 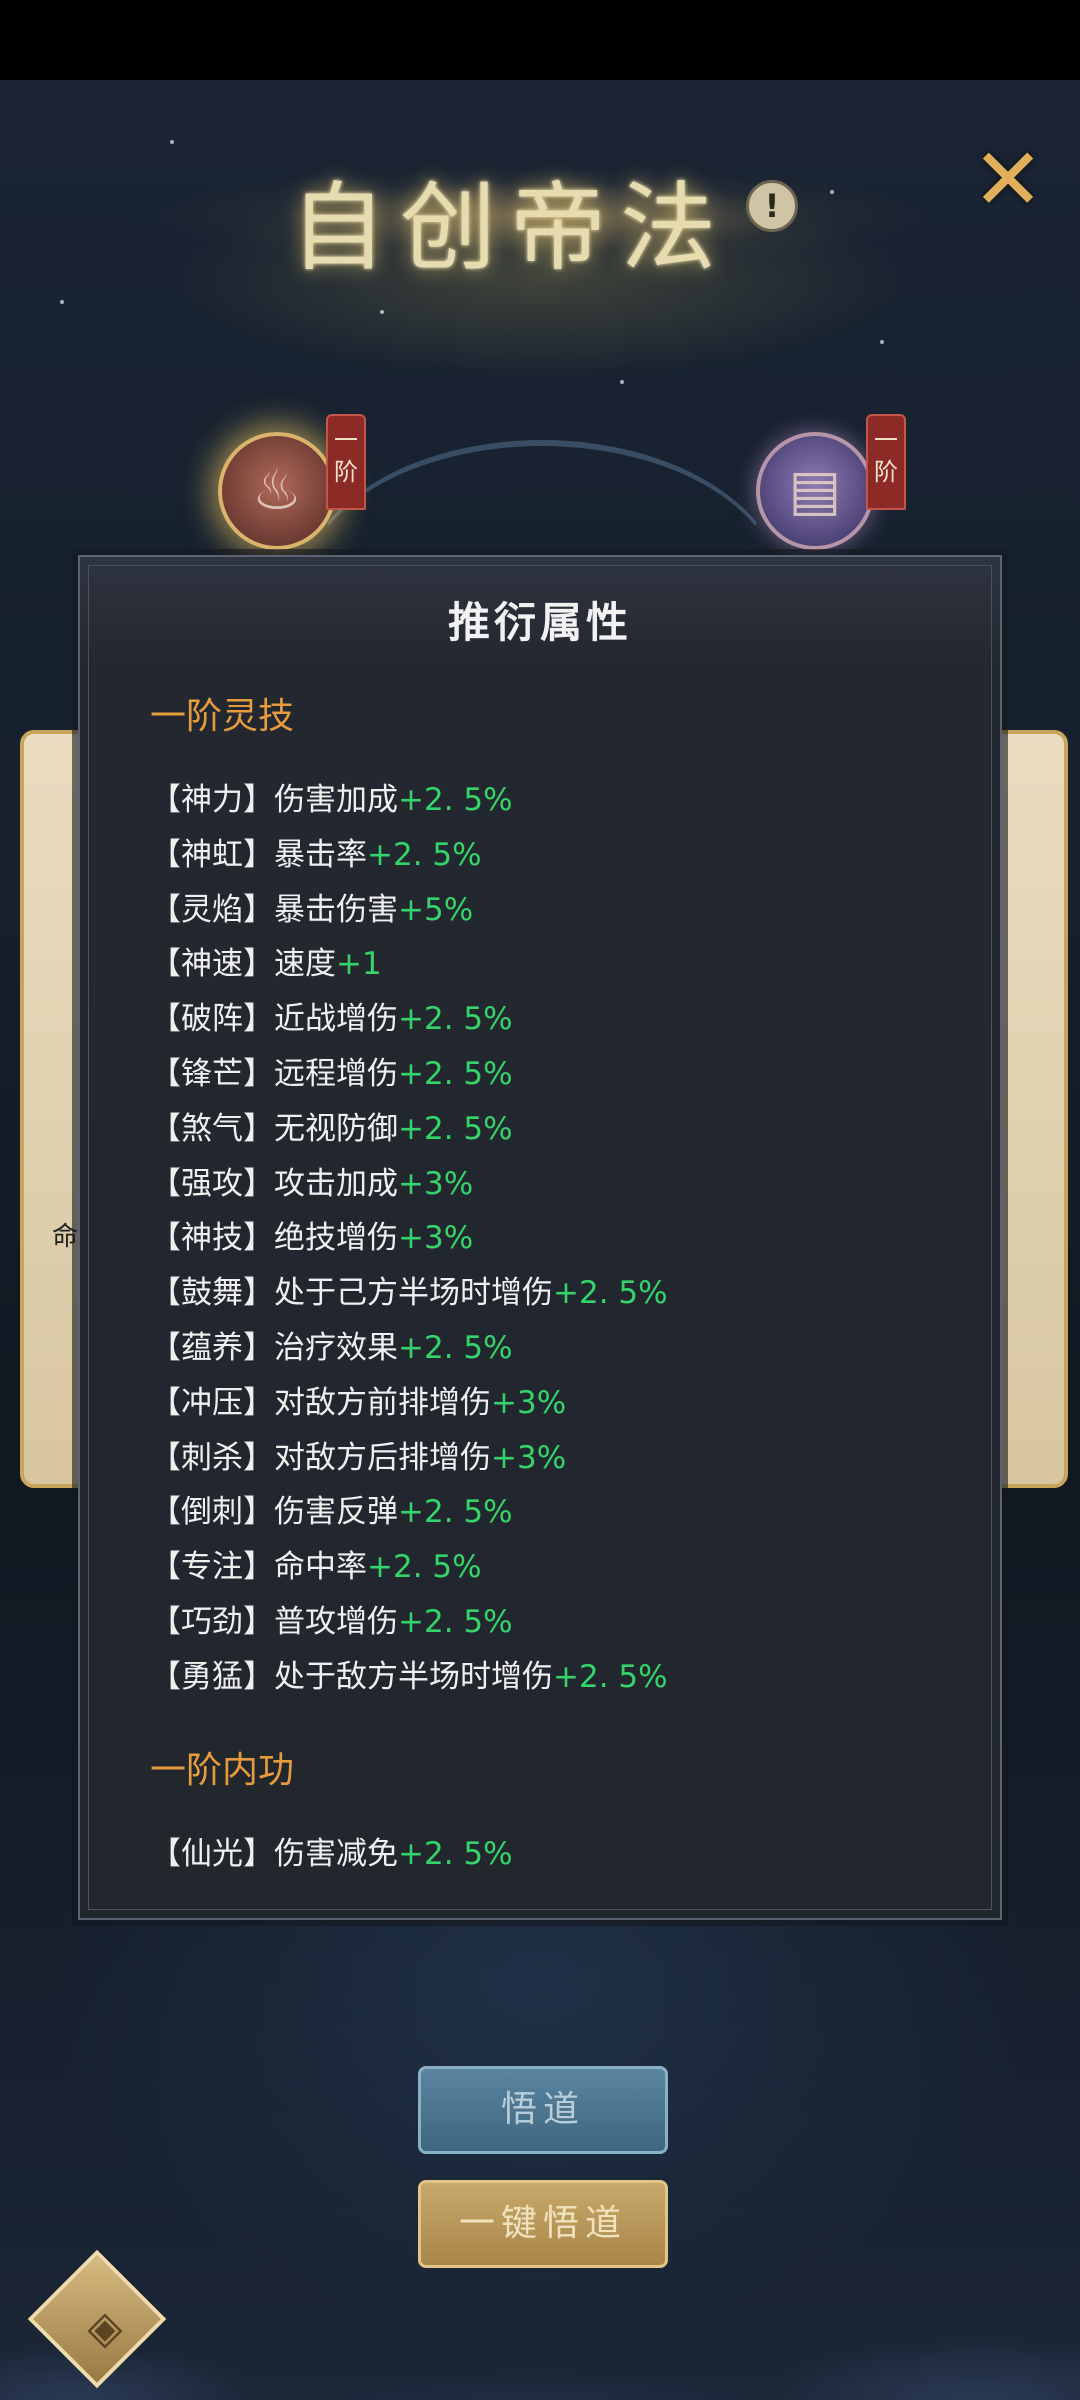 I want to click on close-icon: ✕, so click(x=1008, y=180).